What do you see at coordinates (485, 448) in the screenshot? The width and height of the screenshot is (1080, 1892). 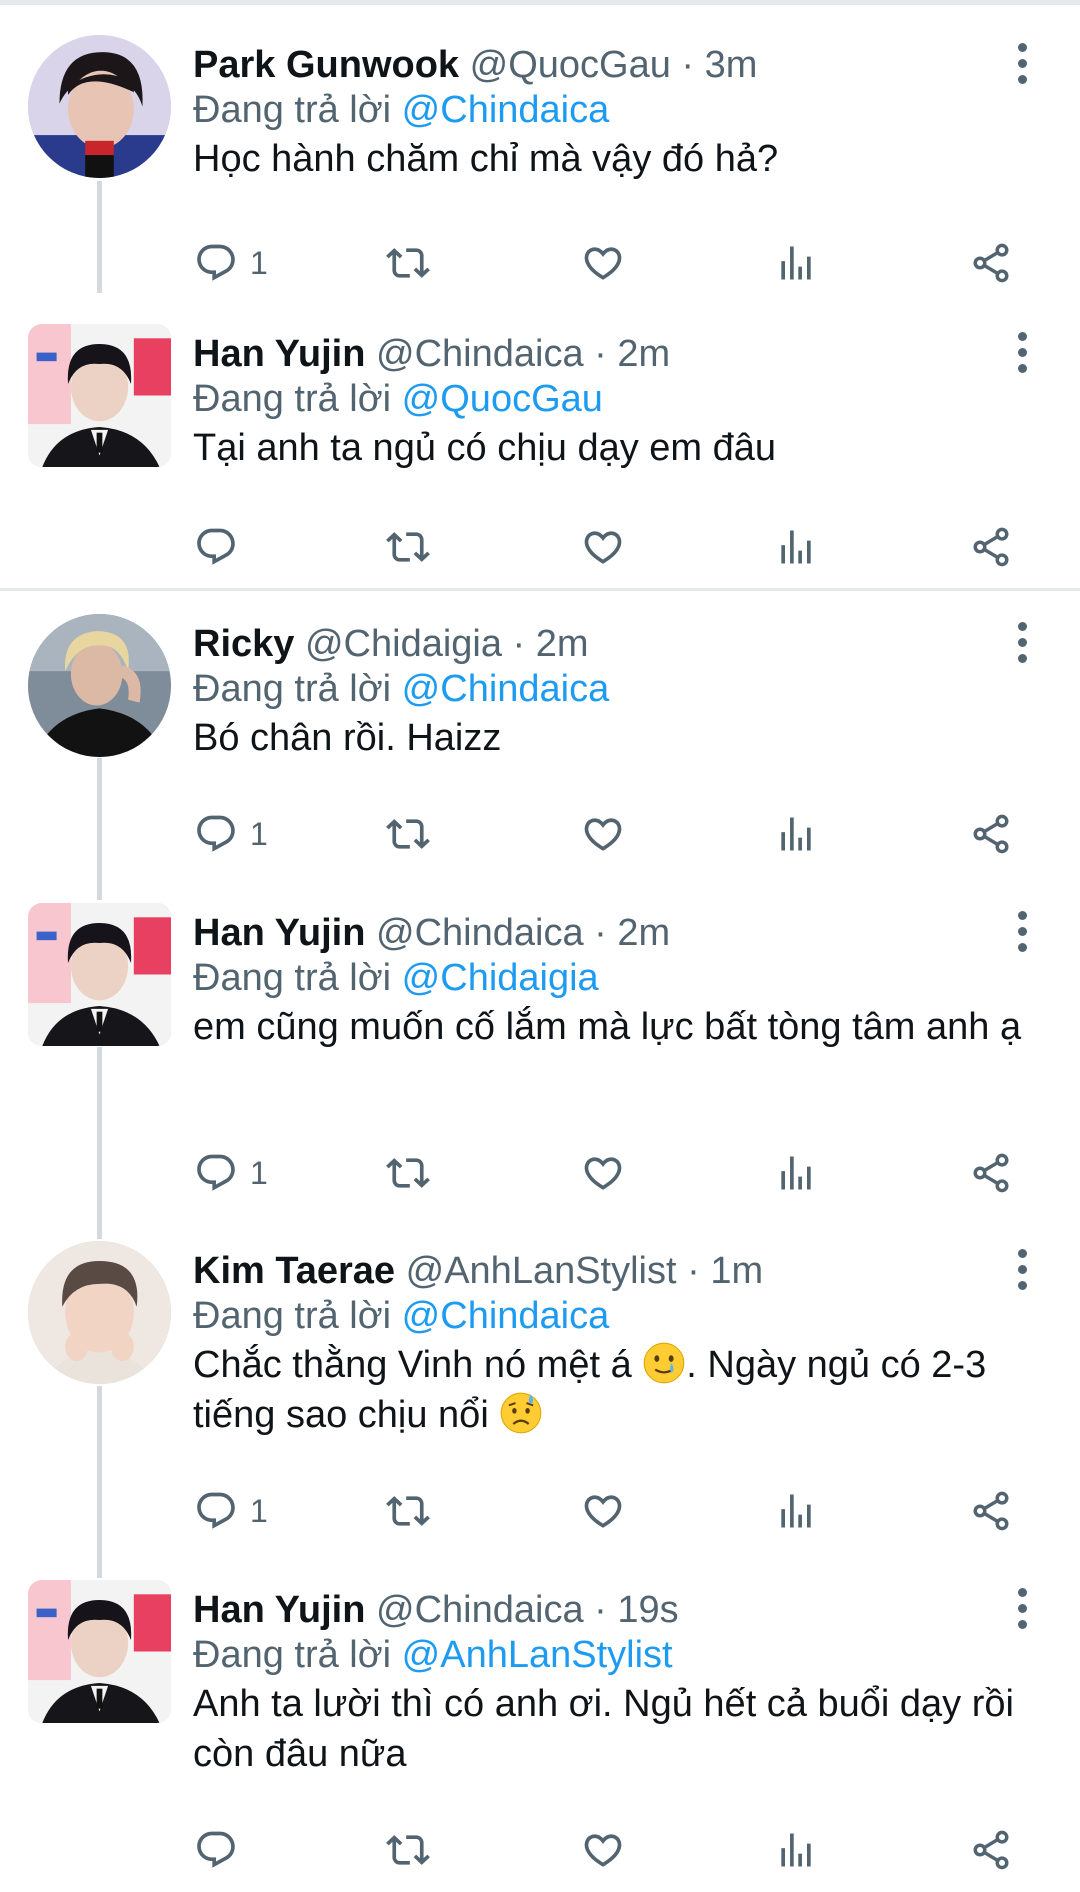 I see `tweet-text: Tại anh ta ngủ có chịu dạy em đâu` at bounding box center [485, 448].